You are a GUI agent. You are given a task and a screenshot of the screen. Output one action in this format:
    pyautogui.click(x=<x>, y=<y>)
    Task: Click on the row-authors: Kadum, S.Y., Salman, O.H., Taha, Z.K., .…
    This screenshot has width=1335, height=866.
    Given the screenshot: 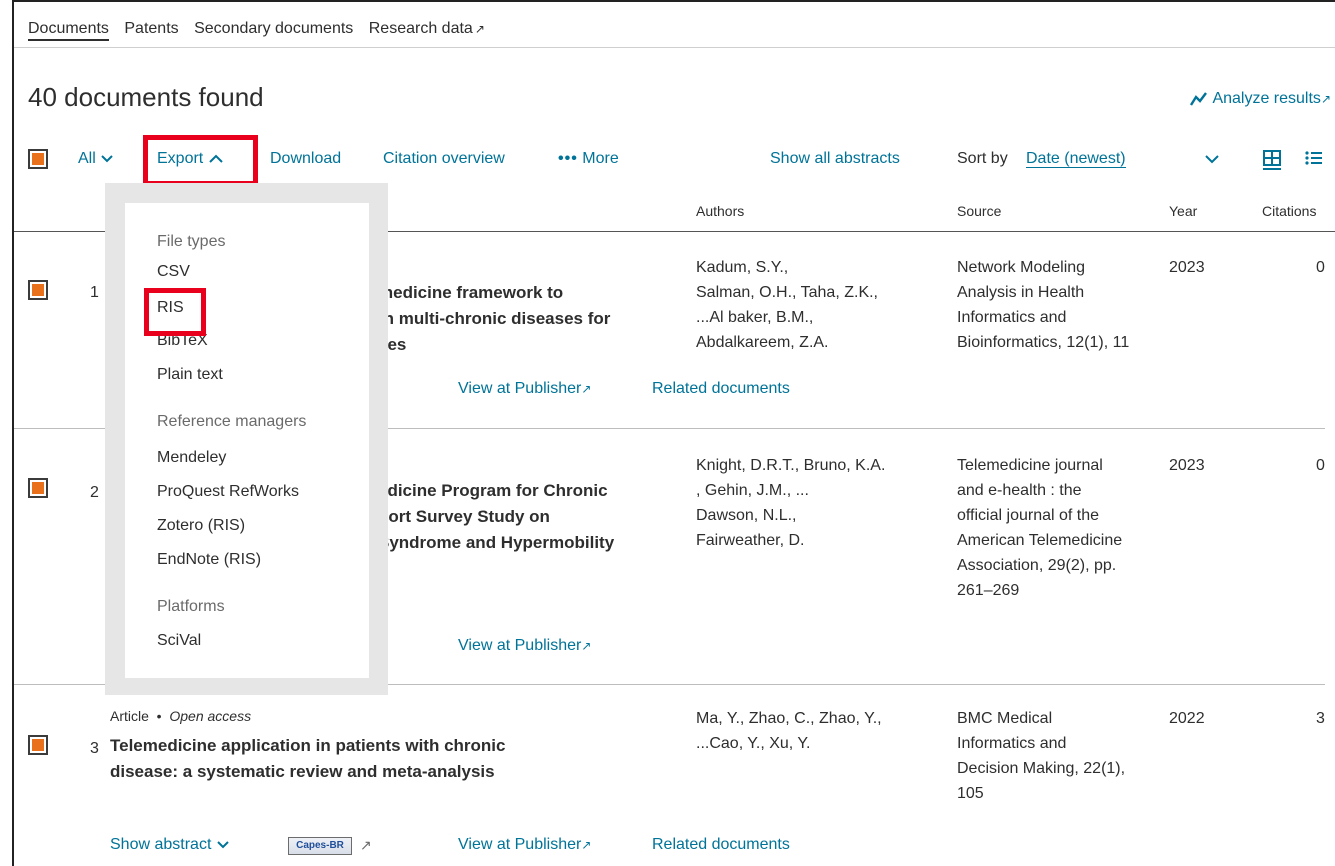 What is the action you would take?
    pyautogui.click(x=787, y=305)
    